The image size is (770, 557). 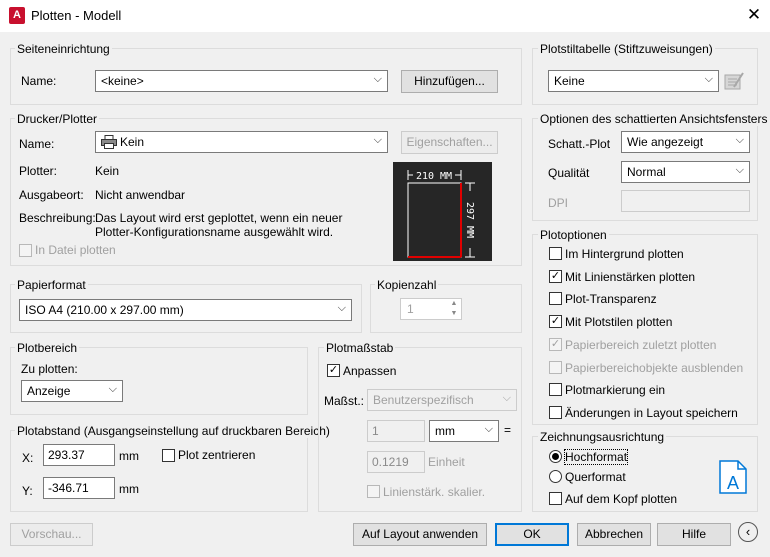 What do you see at coordinates (733, 483) in the screenshot?
I see `svg-text: A` at bounding box center [733, 483].